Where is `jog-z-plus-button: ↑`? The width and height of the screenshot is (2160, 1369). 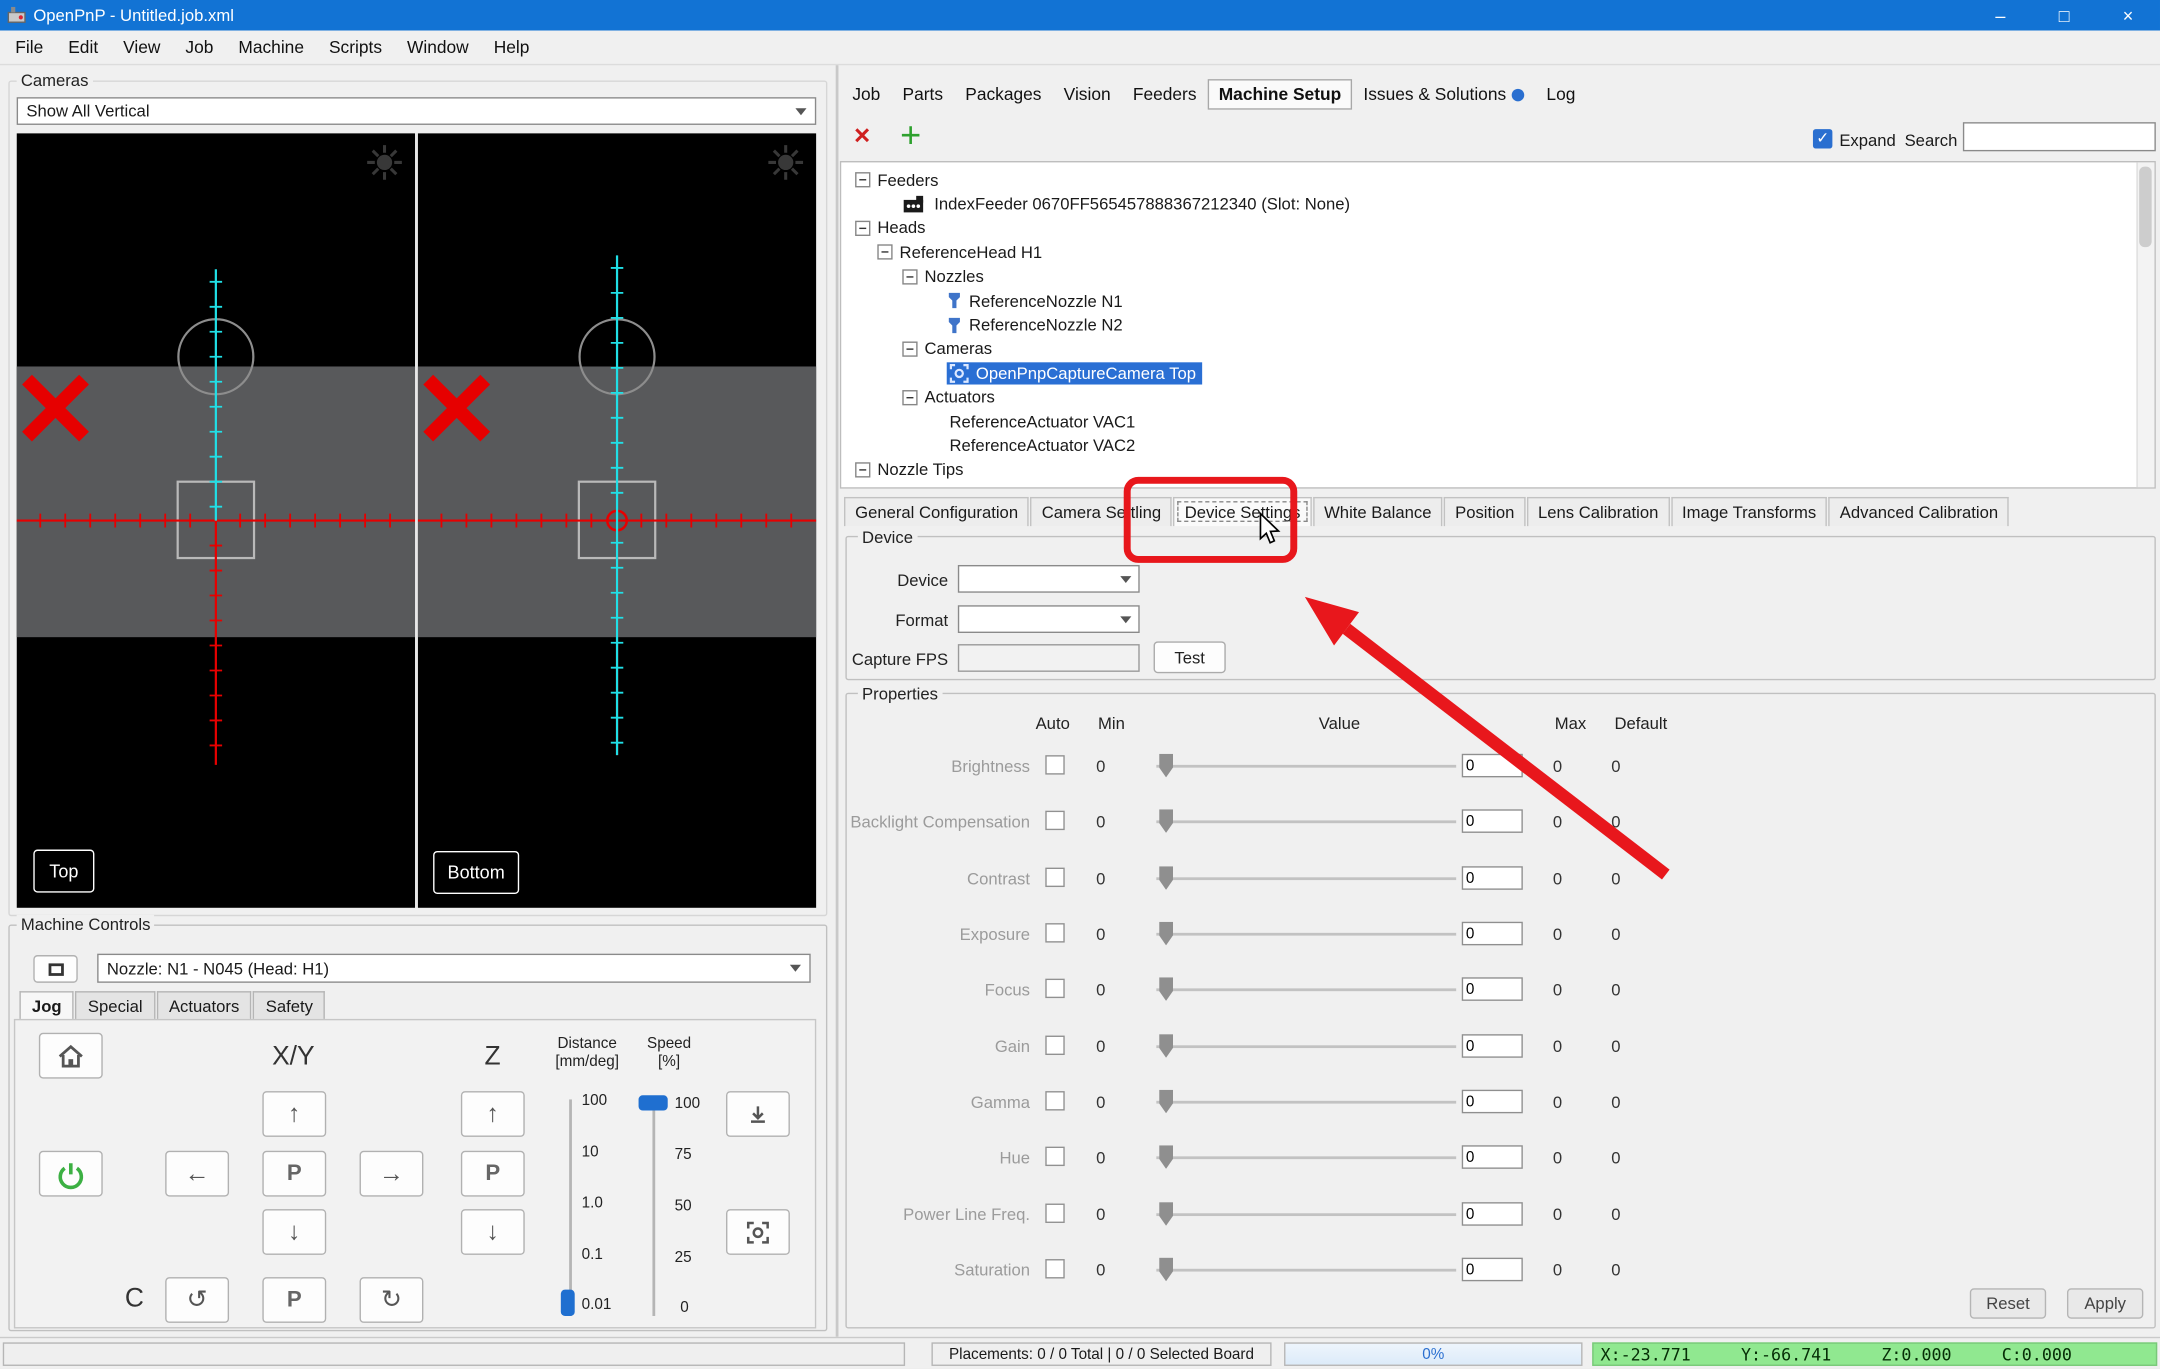 jog-z-plus-button: ↑ is located at coordinates (492, 1114).